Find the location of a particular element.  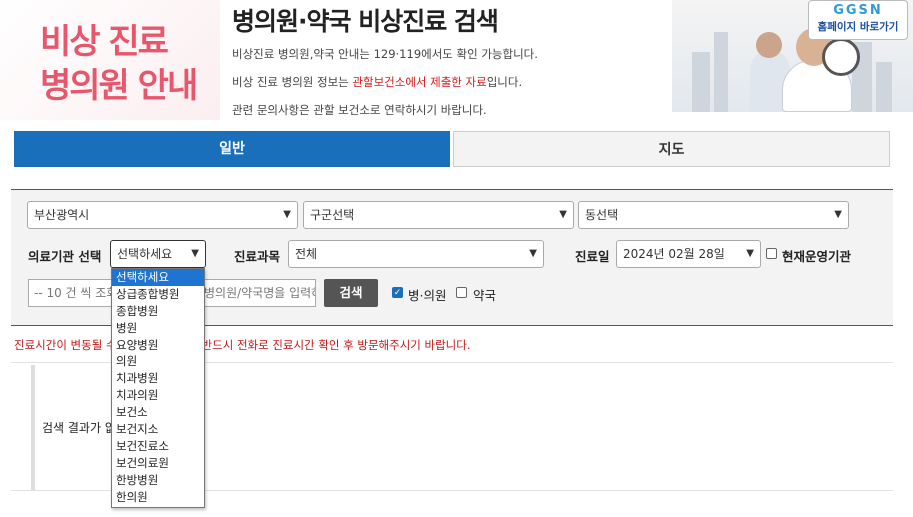

result-column-line is located at coordinates (33, 427).